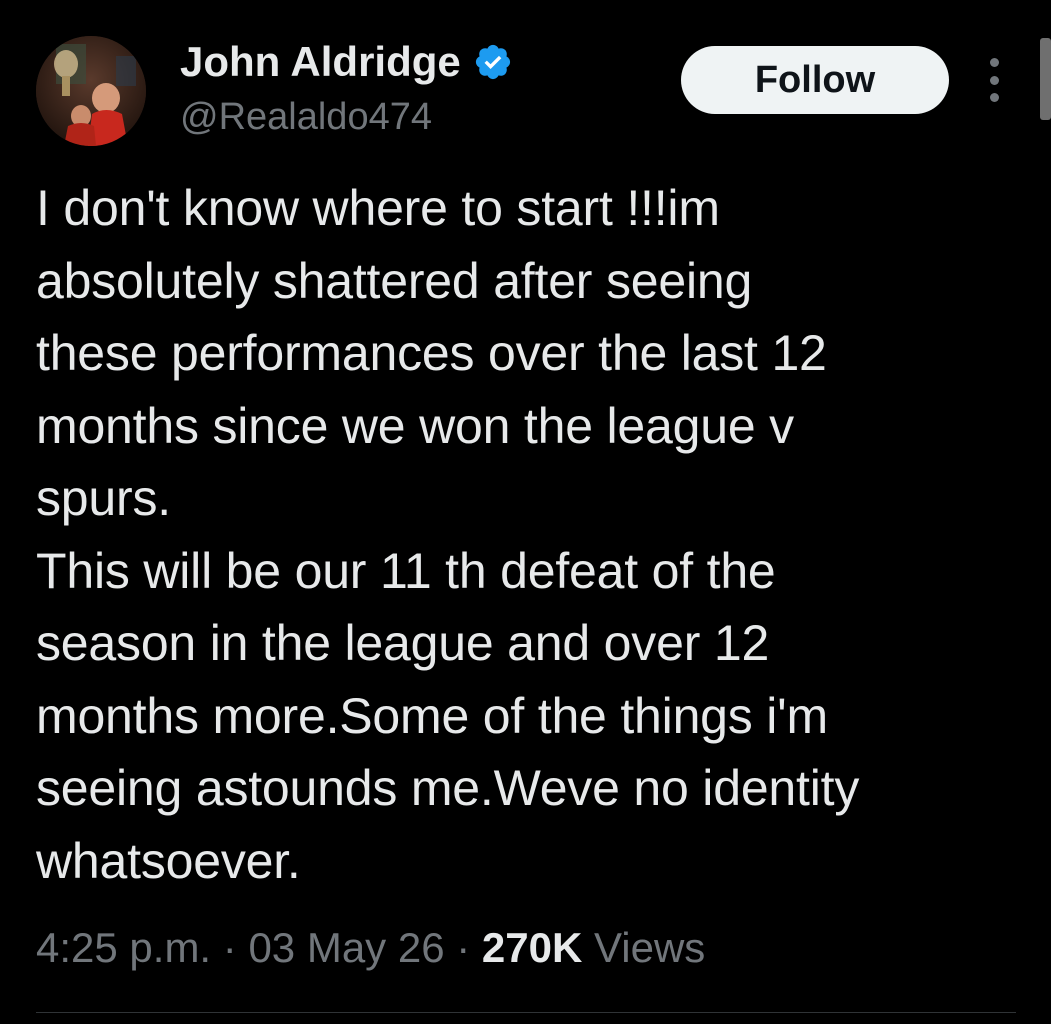 Image resolution: width=1051 pixels, height=1024 pixels. What do you see at coordinates (346, 947) in the screenshot?
I see `tweet-date: 03 May 26` at bounding box center [346, 947].